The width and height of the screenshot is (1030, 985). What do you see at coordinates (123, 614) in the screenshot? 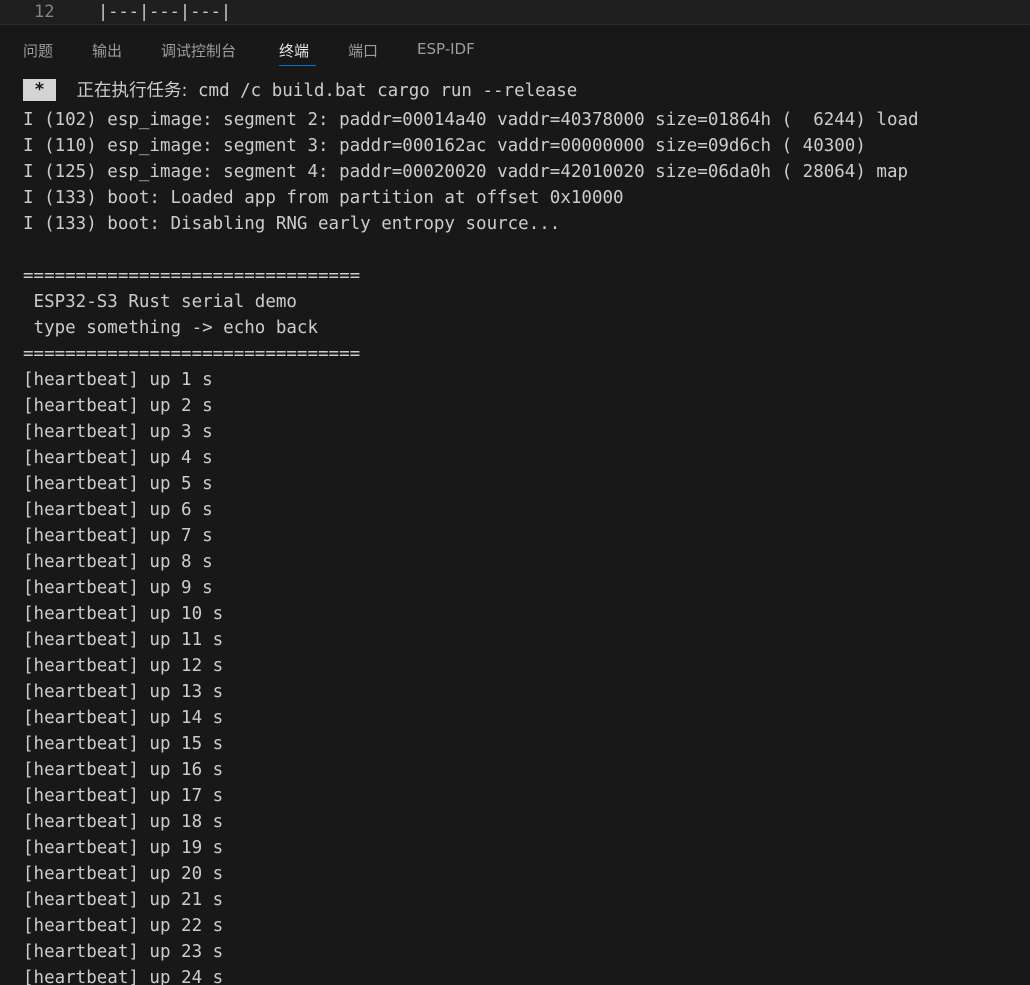
I see `terminal-line: [heartbeat] up 10 s` at bounding box center [123, 614].